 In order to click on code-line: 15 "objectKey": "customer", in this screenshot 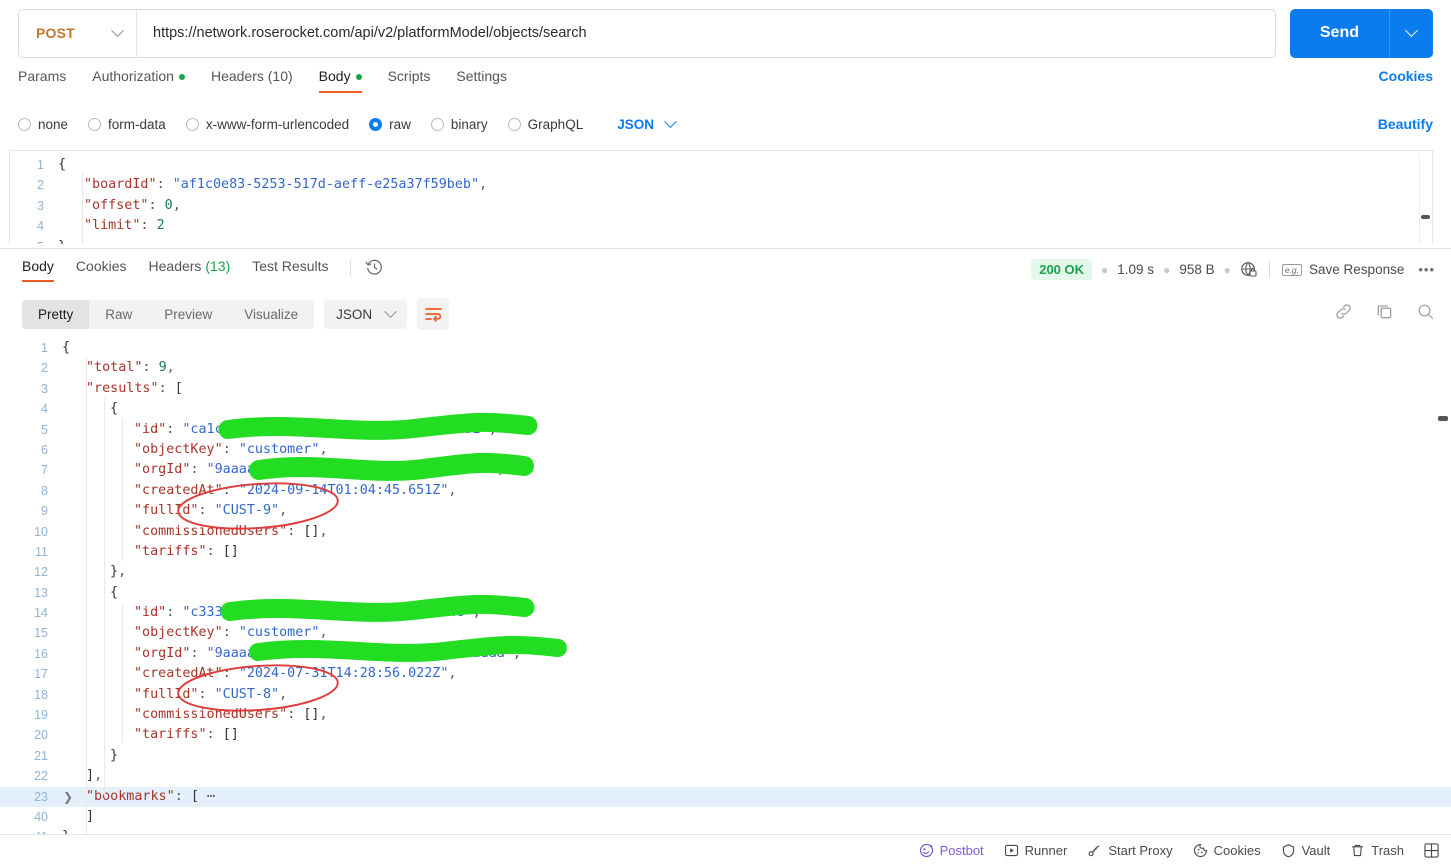, I will do `click(725, 633)`.